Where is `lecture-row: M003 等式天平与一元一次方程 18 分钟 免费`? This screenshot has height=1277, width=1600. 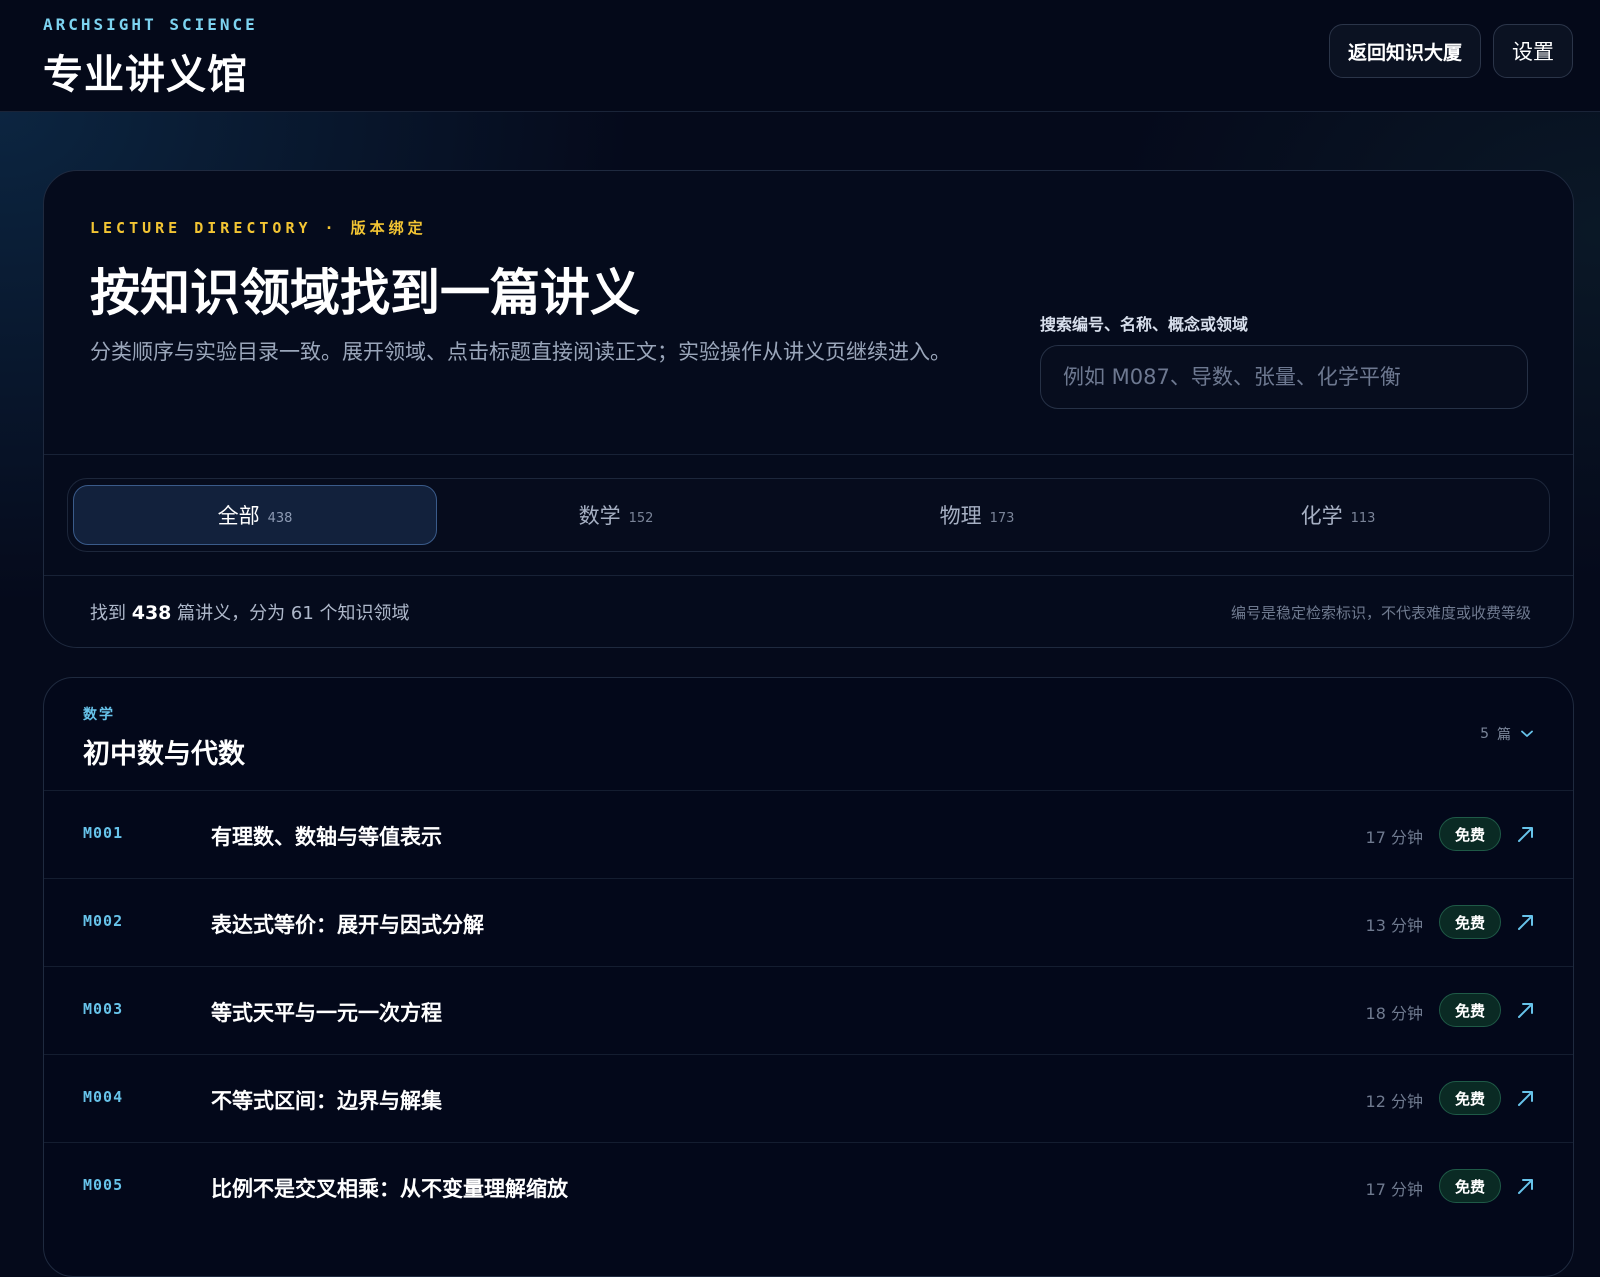 lecture-row: M003 等式天平与一元一次方程 18 分钟 免费 is located at coordinates (808, 1010).